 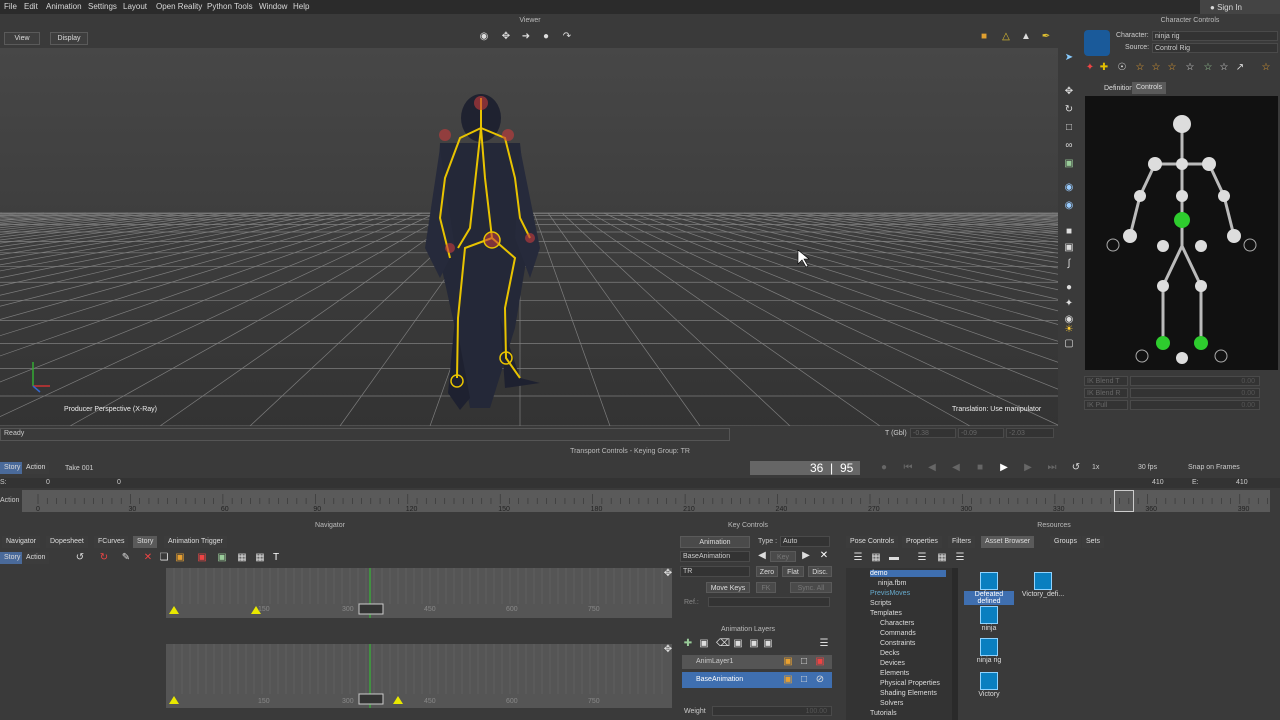 What do you see at coordinates (1095, 467) in the screenshot?
I see `speed-select: 1x` at bounding box center [1095, 467].